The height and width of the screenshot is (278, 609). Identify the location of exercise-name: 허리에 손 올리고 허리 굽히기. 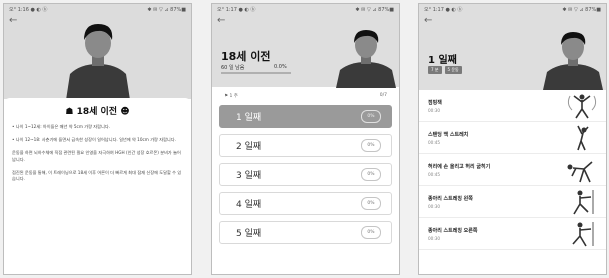
(459, 167).